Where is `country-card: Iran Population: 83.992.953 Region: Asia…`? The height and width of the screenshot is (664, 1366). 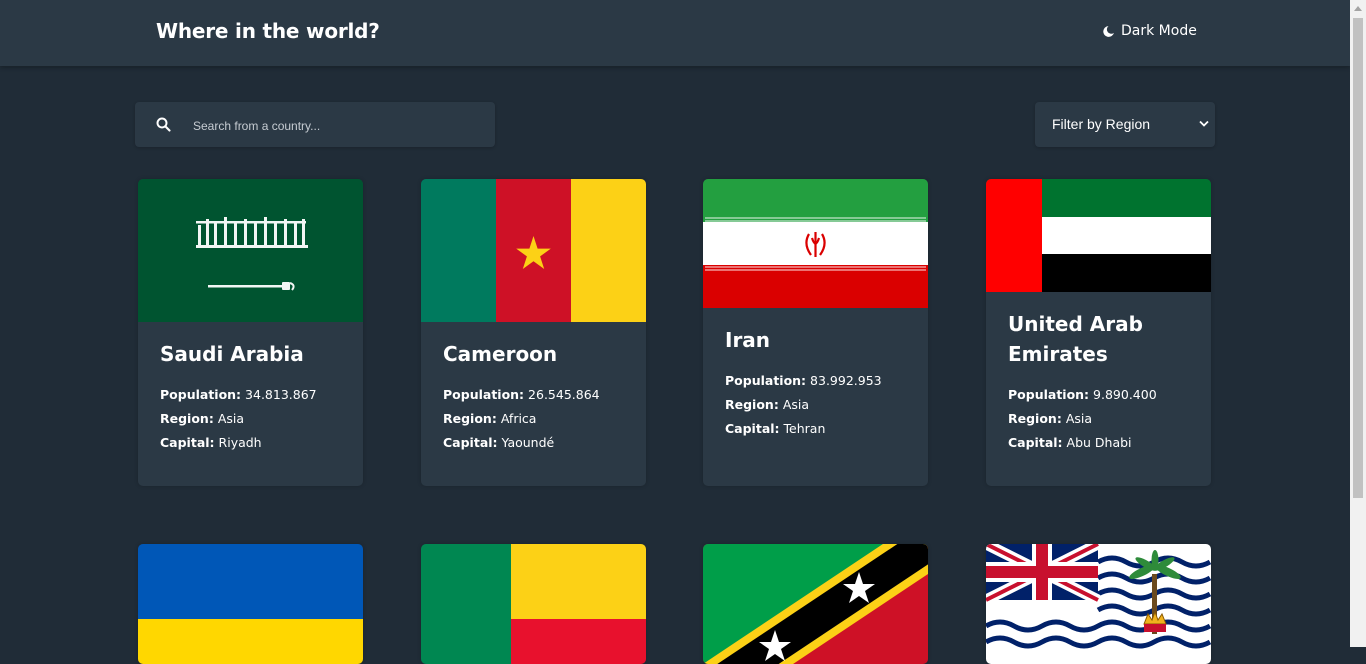 country-card: Iran Population: 83.992.953 Region: Asia… is located at coordinates (815, 332).